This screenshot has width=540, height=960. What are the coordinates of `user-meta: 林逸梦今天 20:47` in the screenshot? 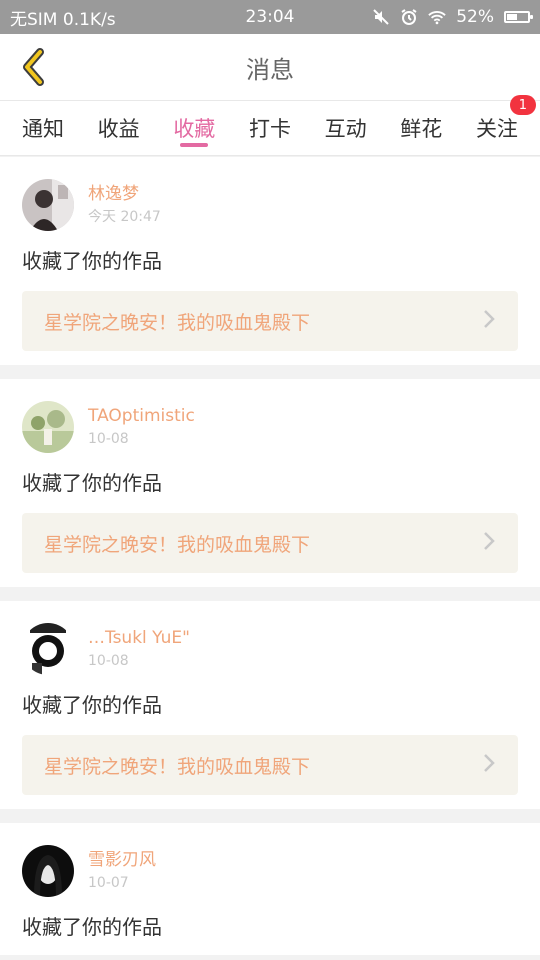 It's located at (124, 205).